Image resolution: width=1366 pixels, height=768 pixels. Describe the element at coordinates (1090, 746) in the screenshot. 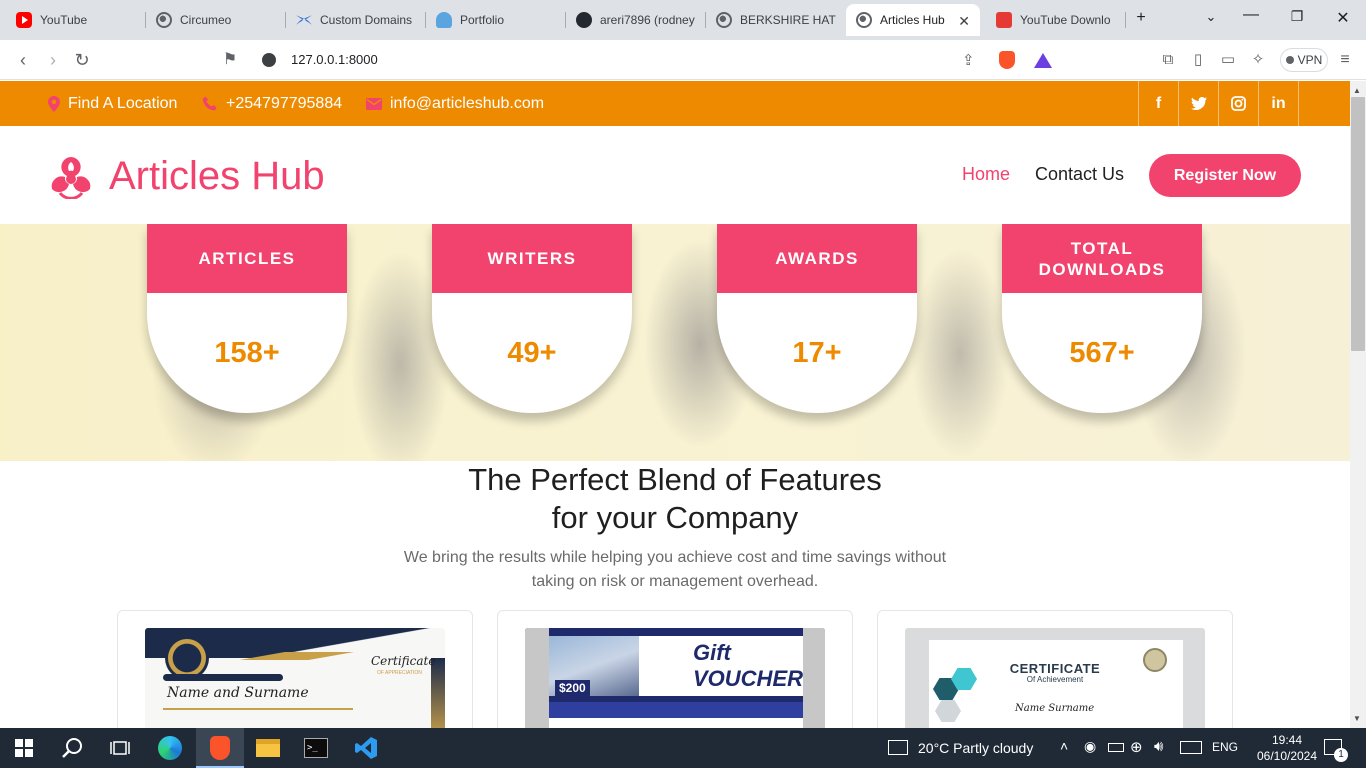

I see `meet-now-icon: ◉` at that location.